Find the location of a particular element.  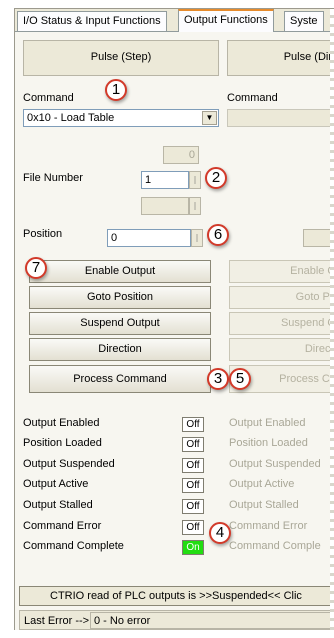

file-number-spinner is located at coordinates (195, 180).